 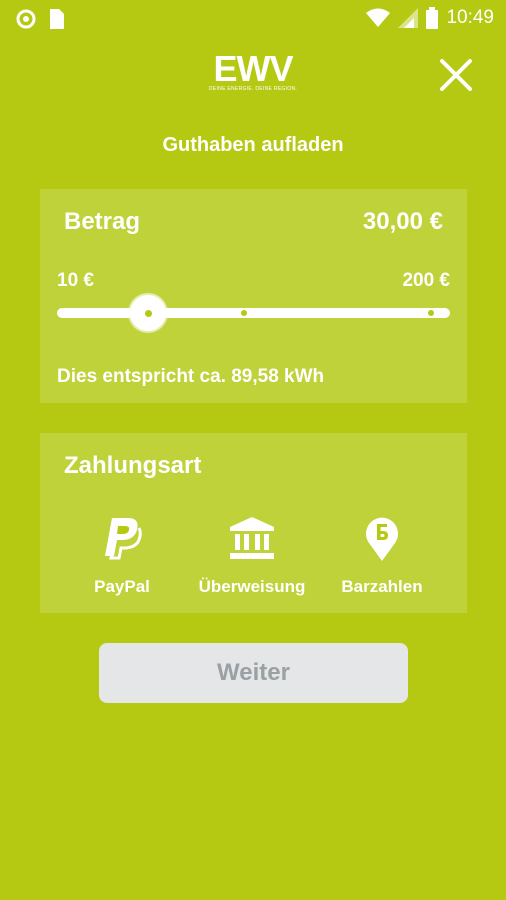 I want to click on close-button, so click(x=456, y=75).